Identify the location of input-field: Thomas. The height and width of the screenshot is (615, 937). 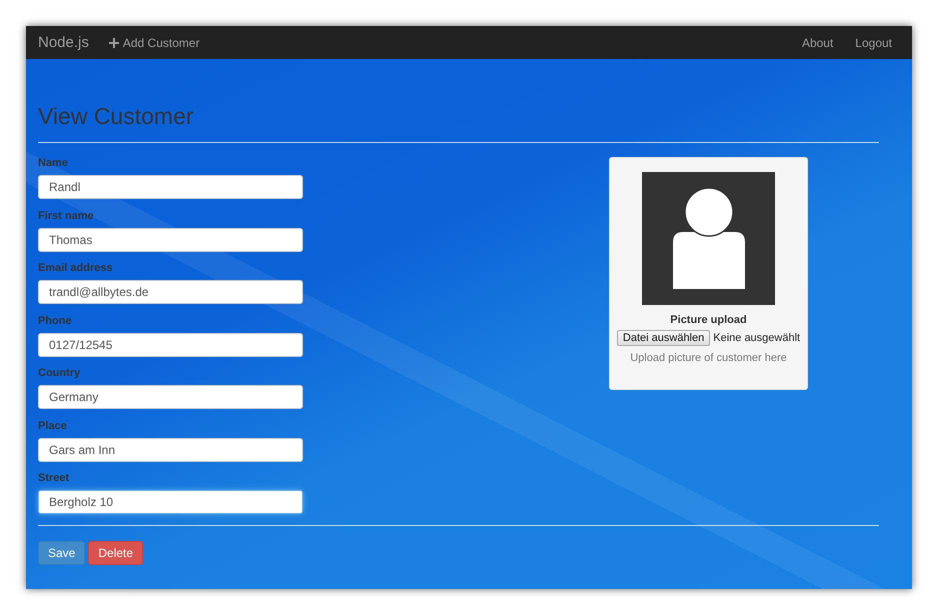
(170, 240).